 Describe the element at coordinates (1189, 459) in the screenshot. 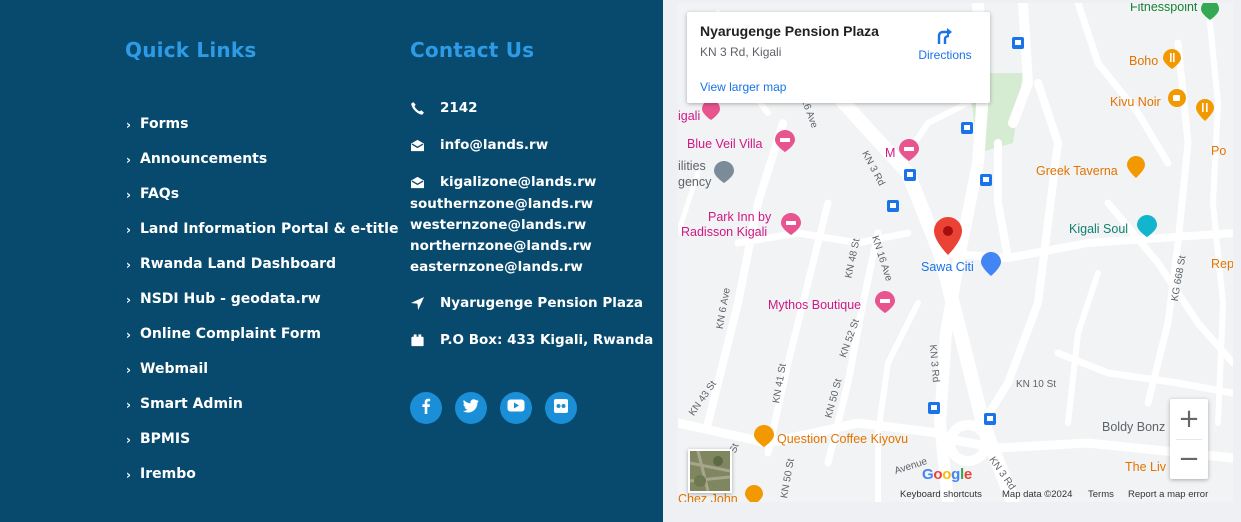

I see `zoom-out-button: −` at that location.